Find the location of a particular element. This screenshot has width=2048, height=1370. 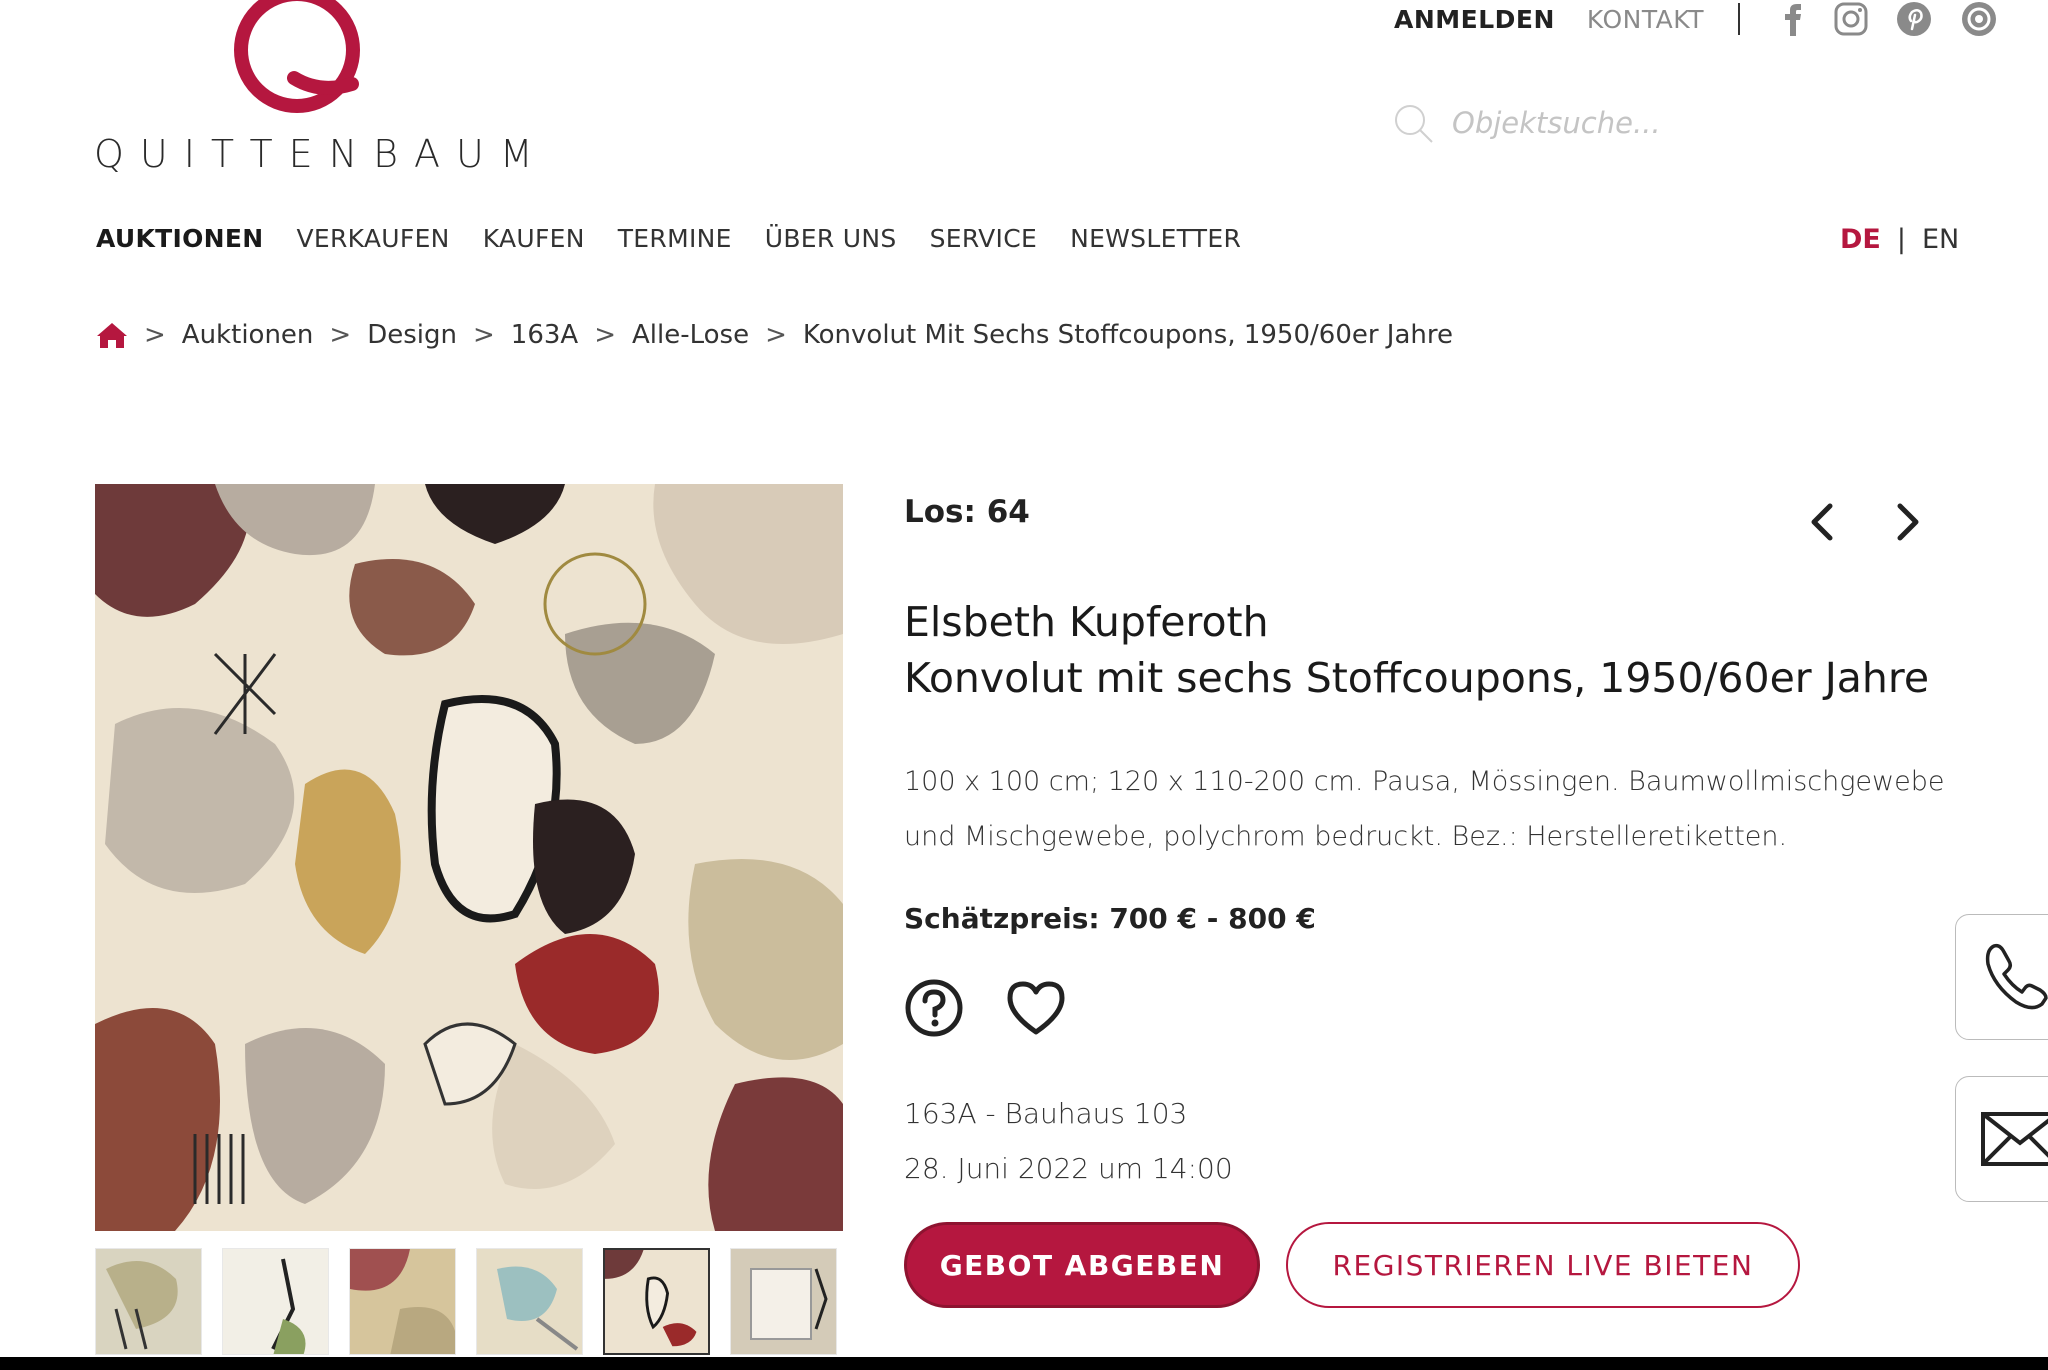

pinterest-icon is located at coordinates (1914, 19).